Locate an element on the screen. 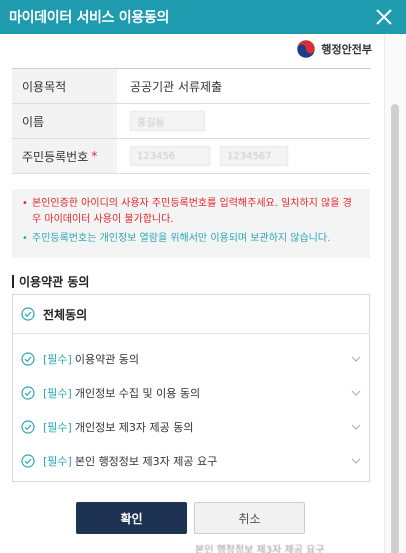 This screenshot has width=406, height=553. table-row: 이용목적 공공기관 서류제출 is located at coordinates (191, 86).